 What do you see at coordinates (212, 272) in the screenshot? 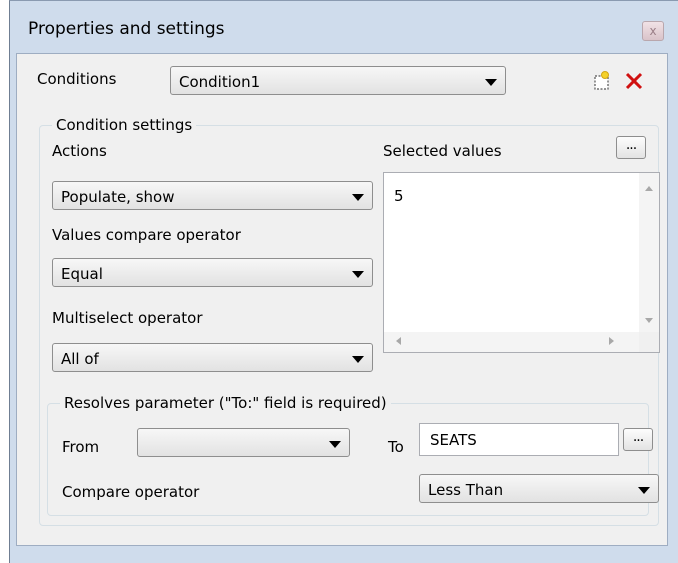
I see `compare-combo: Equal` at bounding box center [212, 272].